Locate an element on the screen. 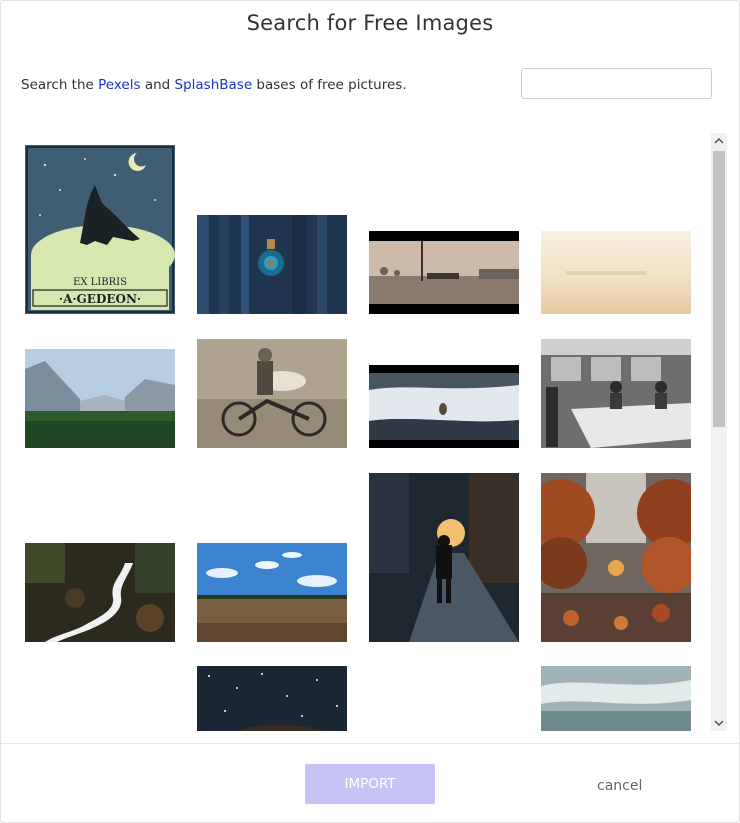 The width and height of the screenshot is (740, 823). import-button: IMPORT is located at coordinates (370, 784).